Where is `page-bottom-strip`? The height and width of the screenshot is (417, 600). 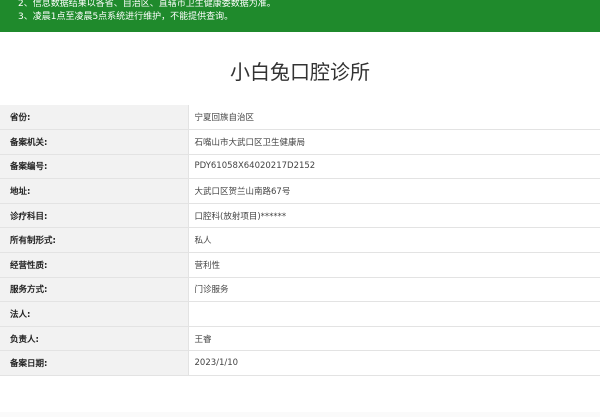 page-bottom-strip is located at coordinates (300, 414).